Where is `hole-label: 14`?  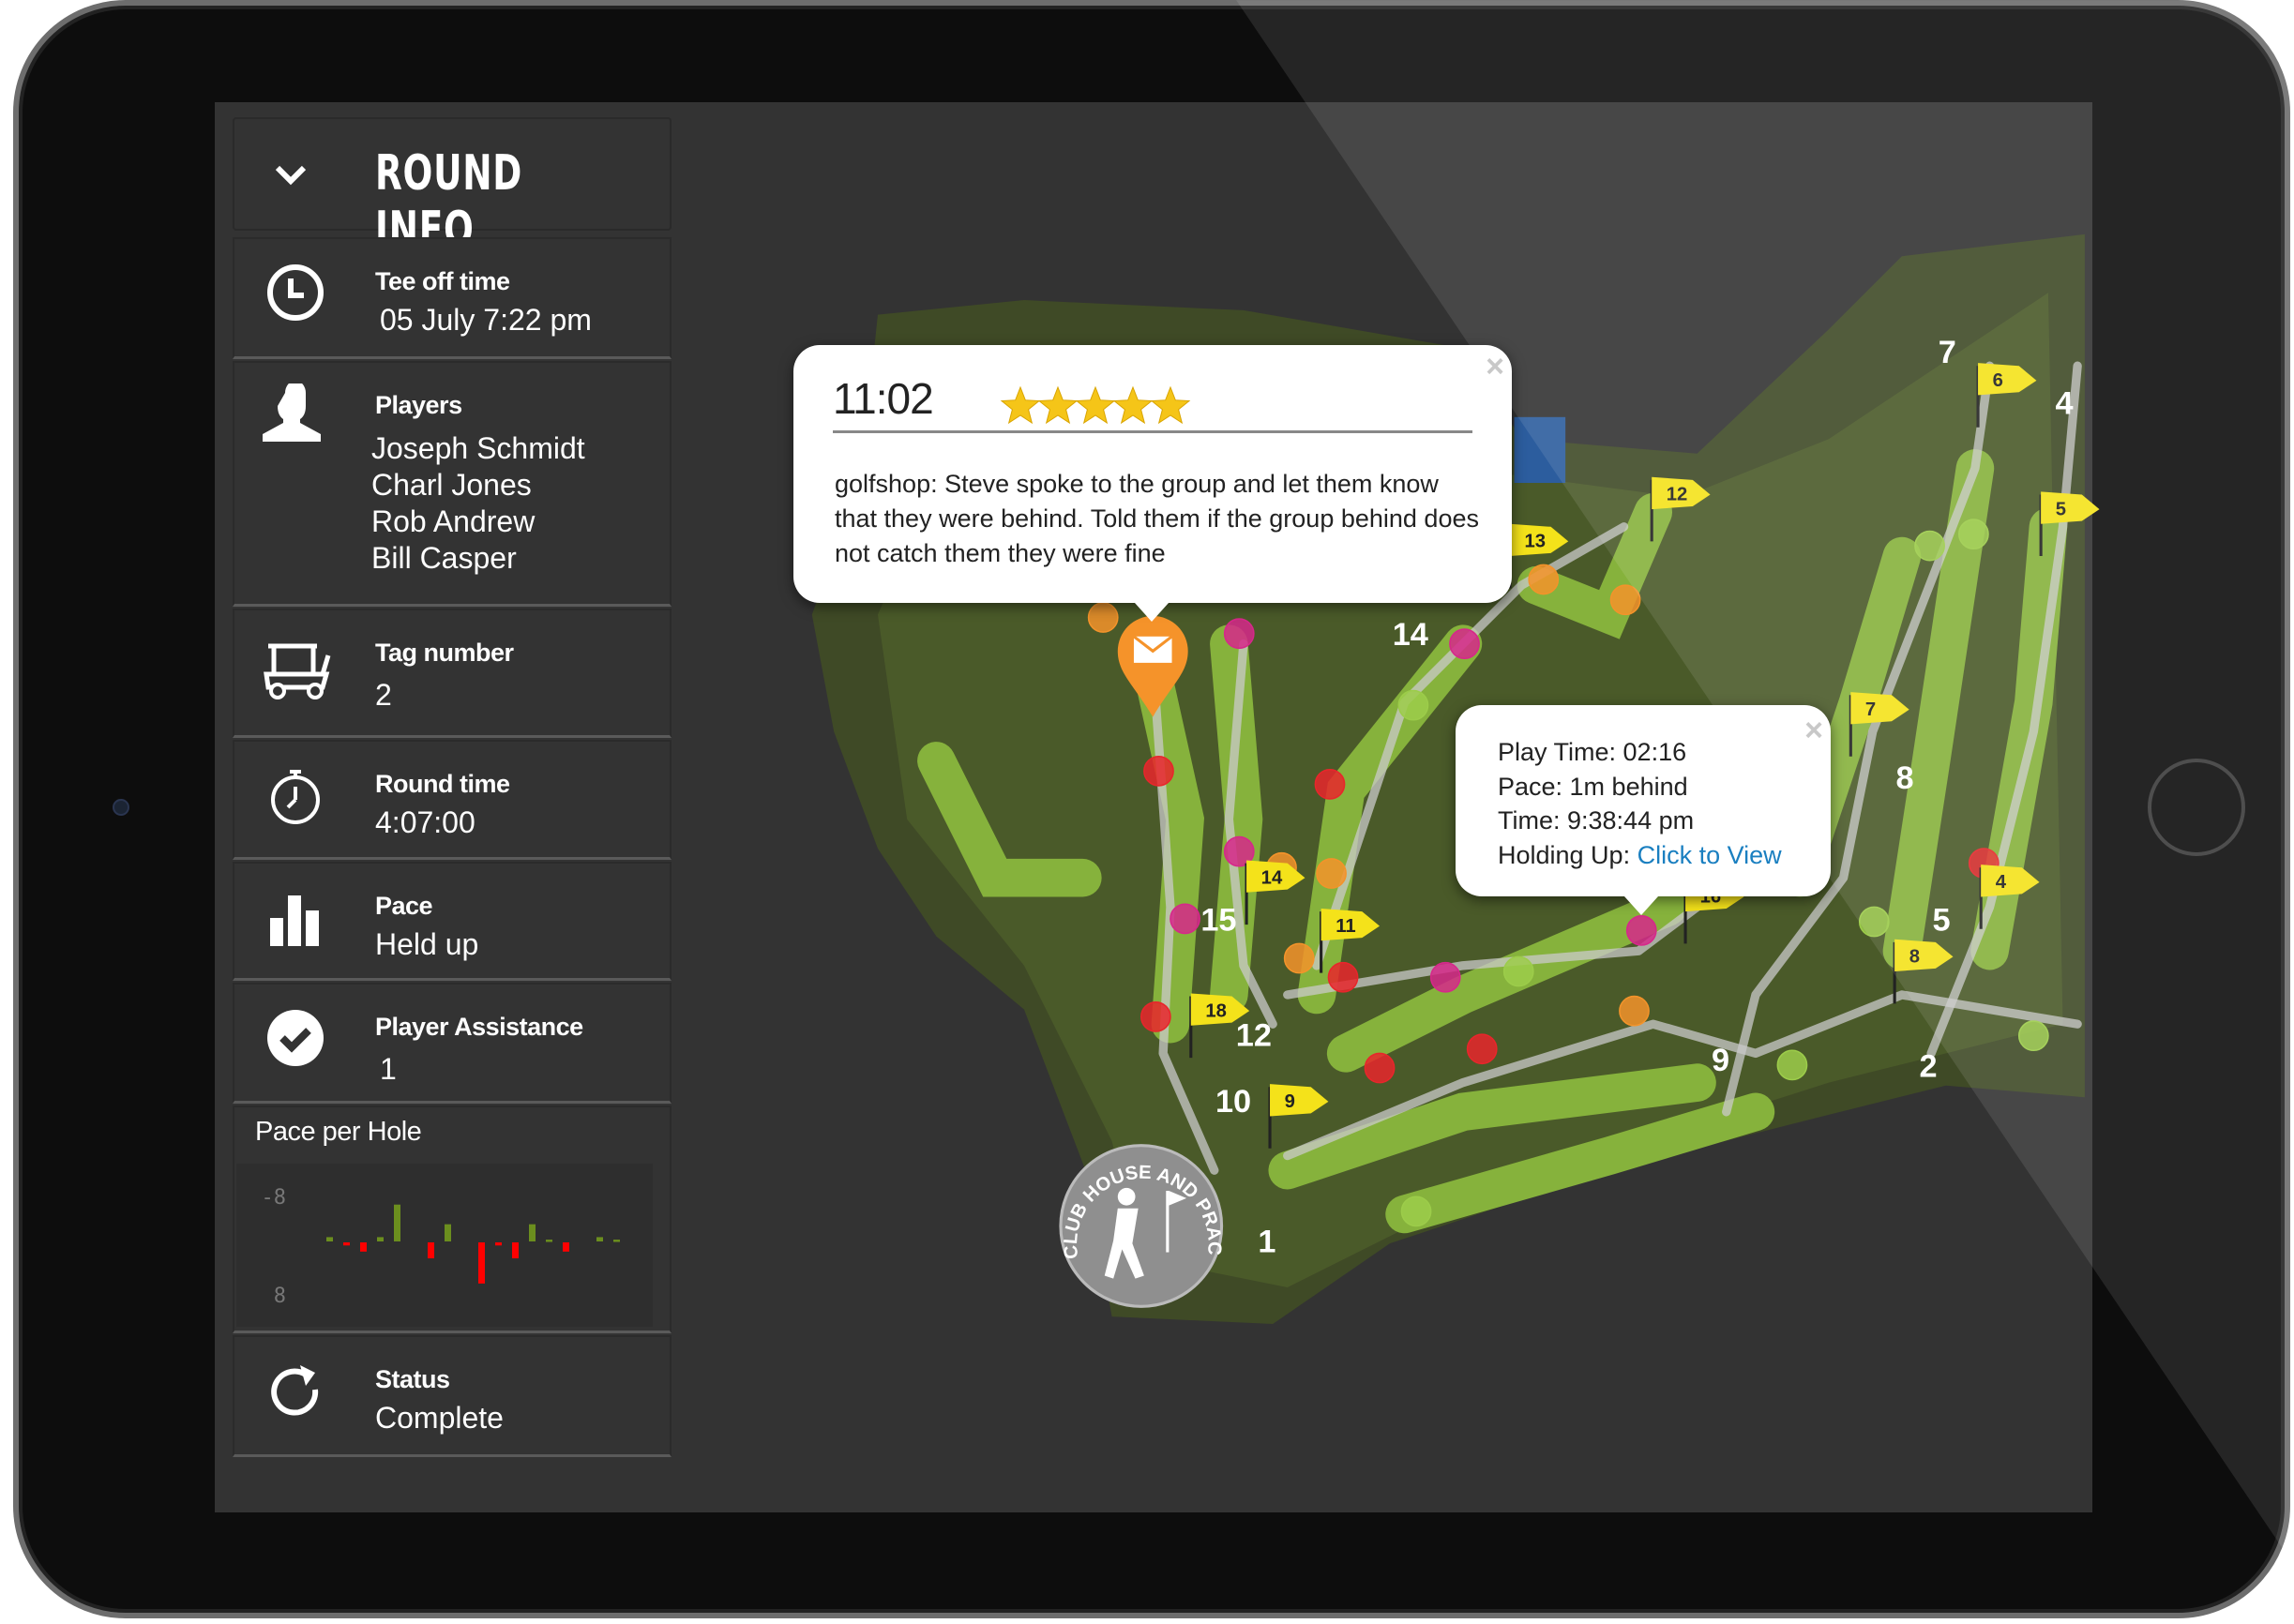
hole-label: 14 is located at coordinates (1410, 635).